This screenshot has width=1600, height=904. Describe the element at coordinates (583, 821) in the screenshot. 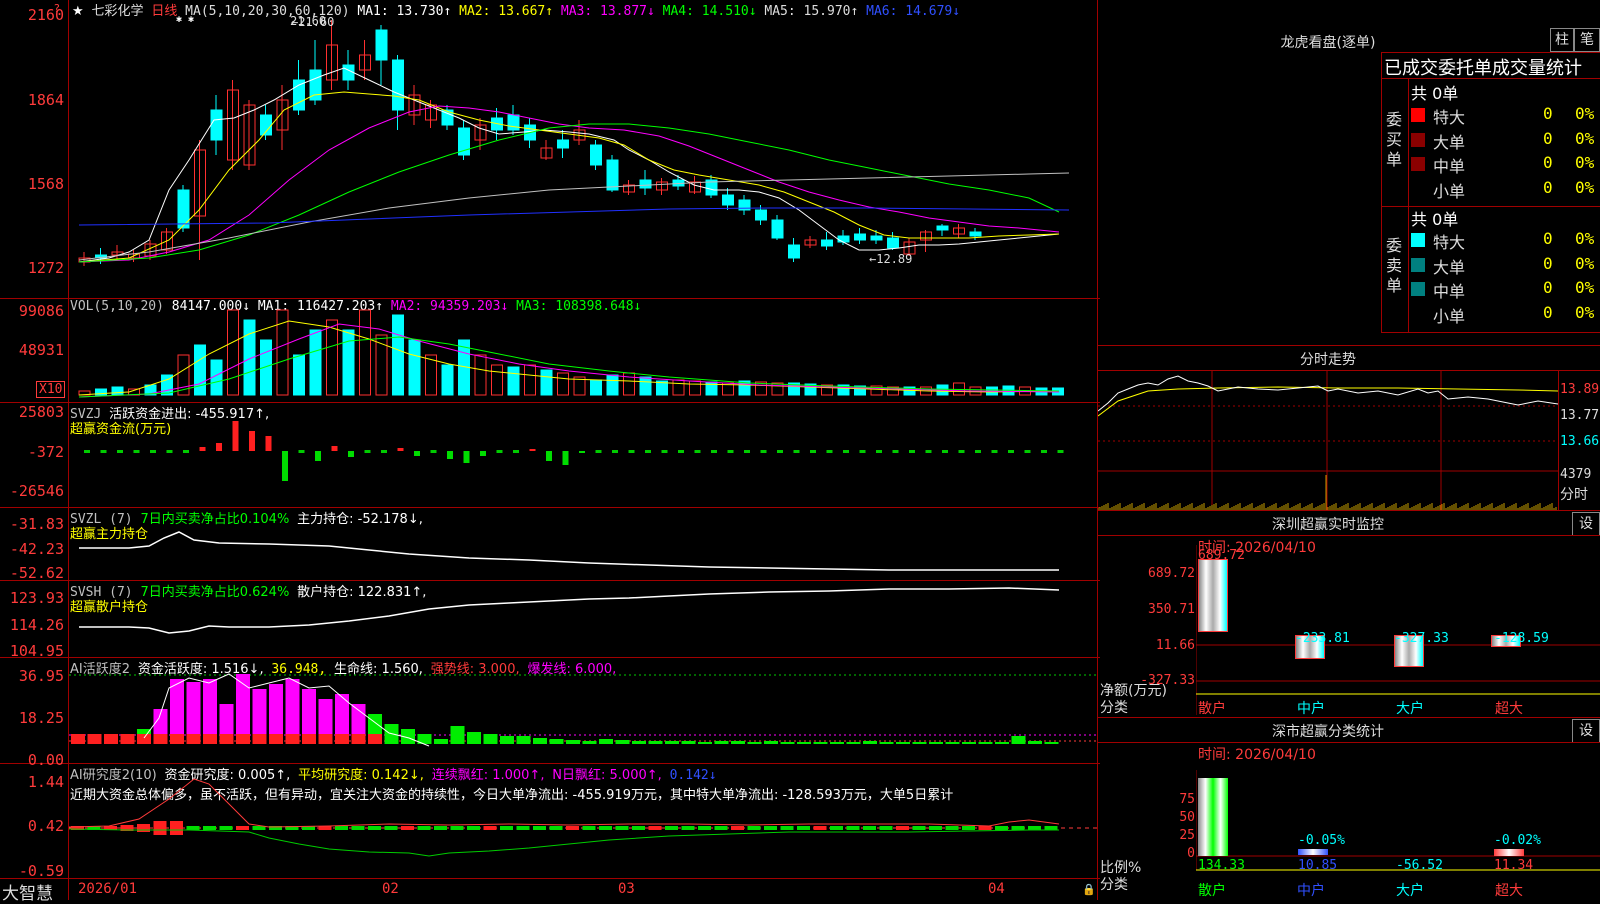

I see `ai2-chart` at that location.